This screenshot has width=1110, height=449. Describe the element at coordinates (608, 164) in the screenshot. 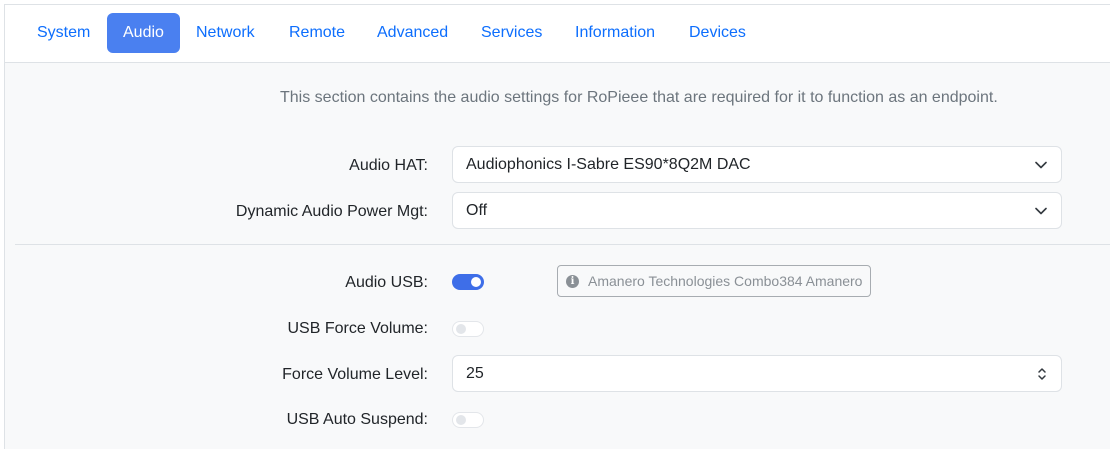

I see `audio-hat-value: Audiophonics I-Sabre ES90*8Q2M DAC` at that location.